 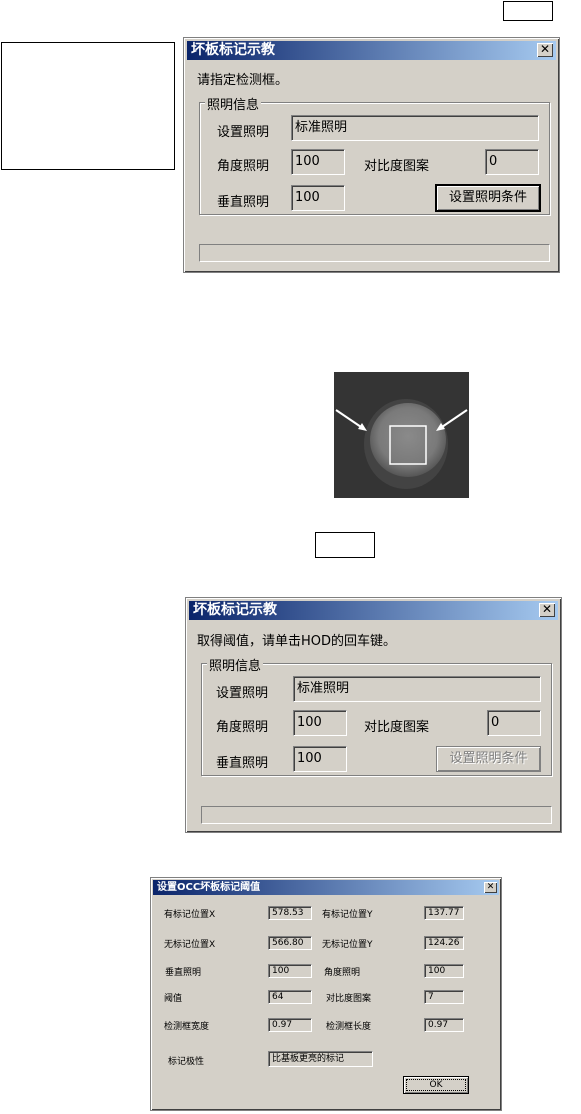 I want to click on frame-length-field: 0.97, so click(x=444, y=1025).